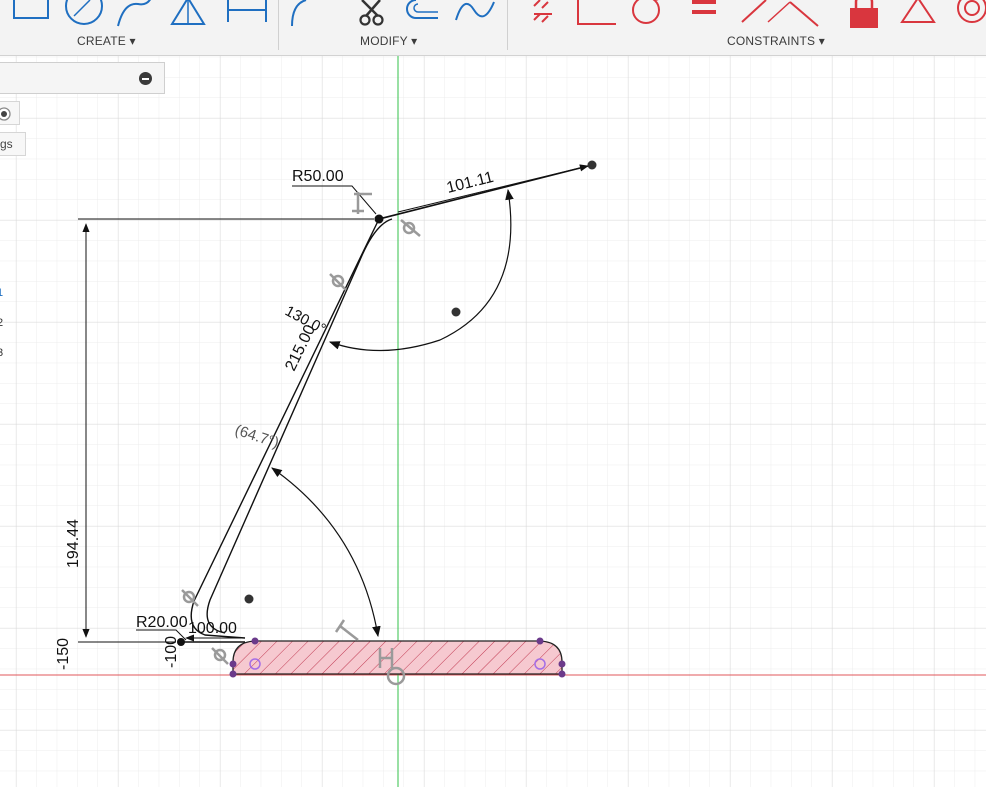 The image size is (986, 787). Describe the element at coordinates (73, 543) in the screenshot. I see `height-dimension: 194.44` at that location.